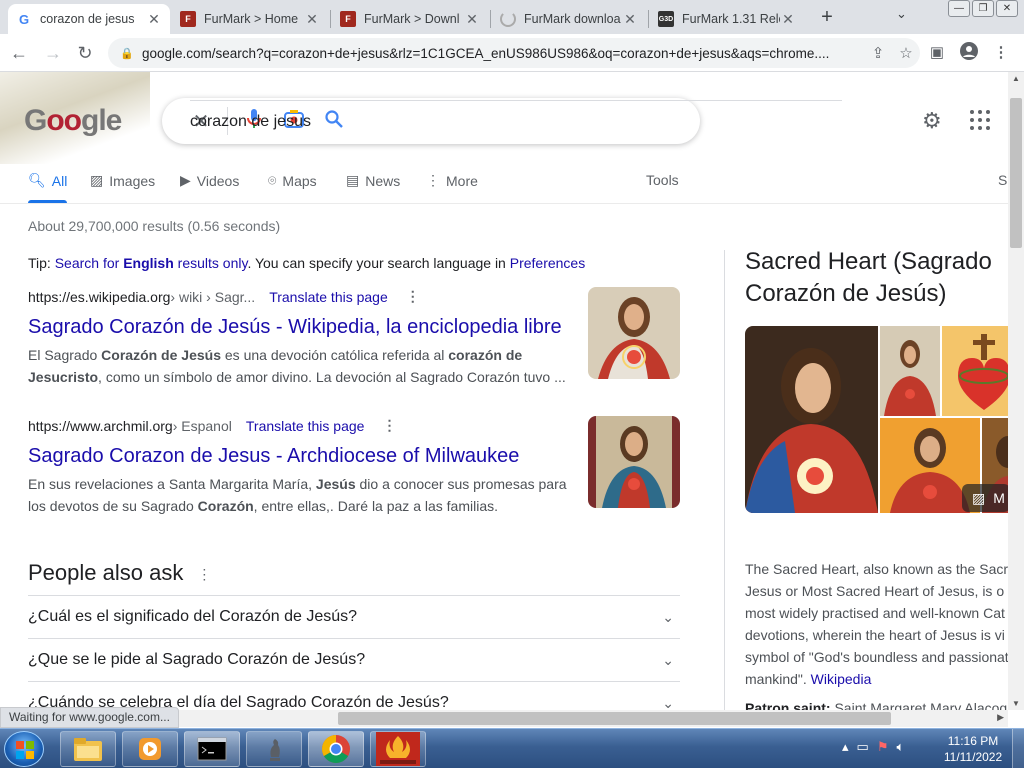 This screenshot has height=769, width=1024. I want to click on volume-icon: 🔈︎, so click(900, 747).